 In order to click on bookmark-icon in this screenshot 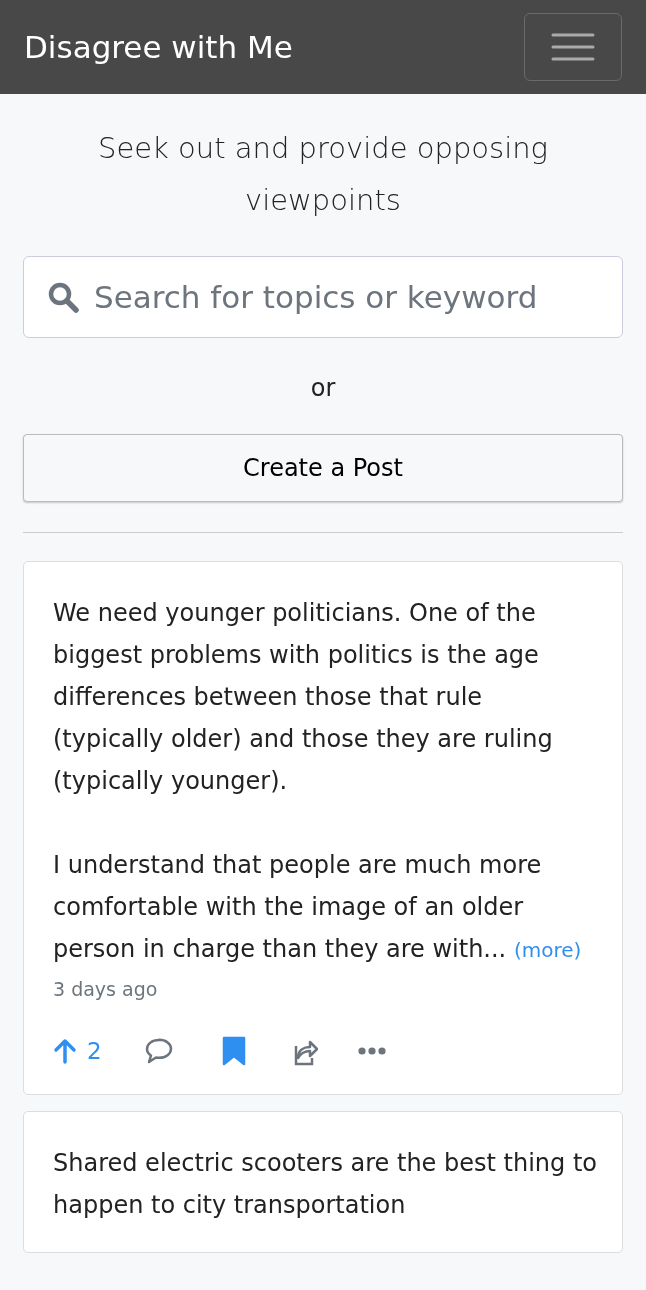, I will do `click(233, 1050)`.